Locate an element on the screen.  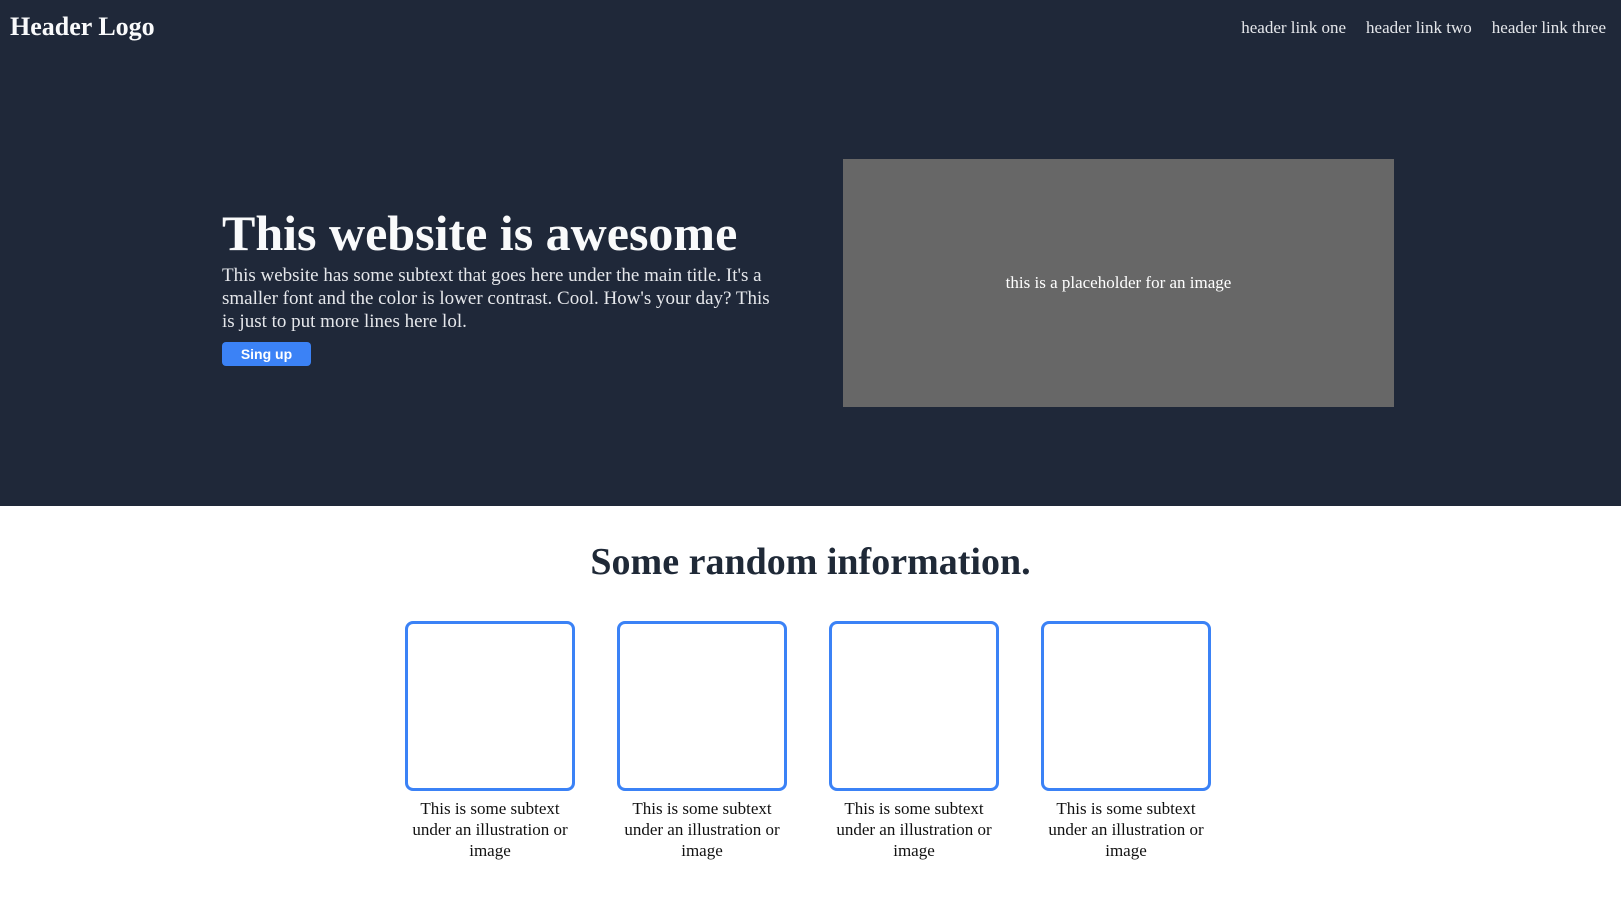
hero-image-placeholder: this is a placeholder for an image is located at coordinates (1118, 283).